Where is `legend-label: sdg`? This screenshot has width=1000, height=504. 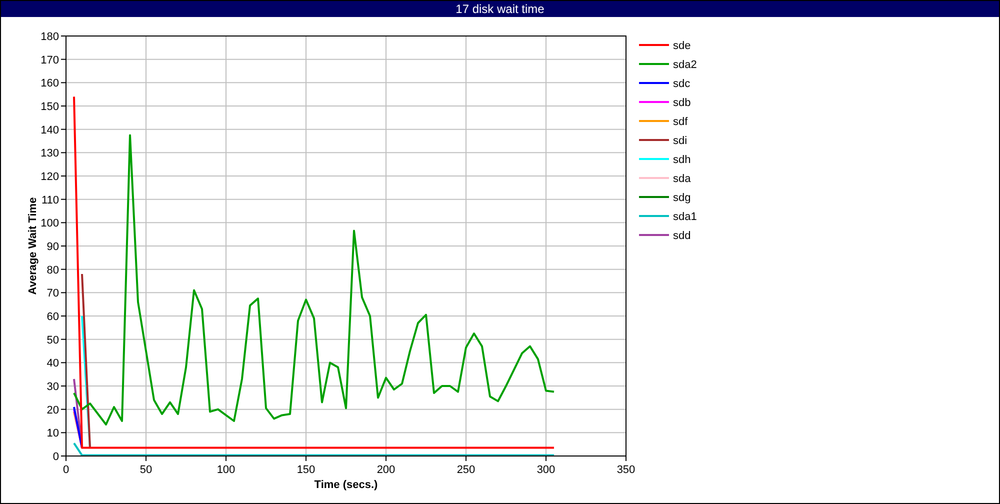
legend-label: sdg is located at coordinates (682, 198).